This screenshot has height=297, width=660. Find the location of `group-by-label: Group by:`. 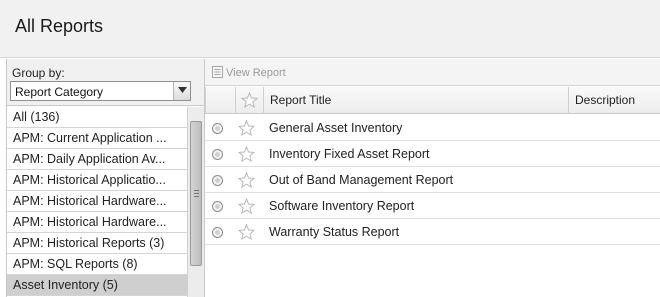

group-by-label: Group by: is located at coordinates (38, 73).